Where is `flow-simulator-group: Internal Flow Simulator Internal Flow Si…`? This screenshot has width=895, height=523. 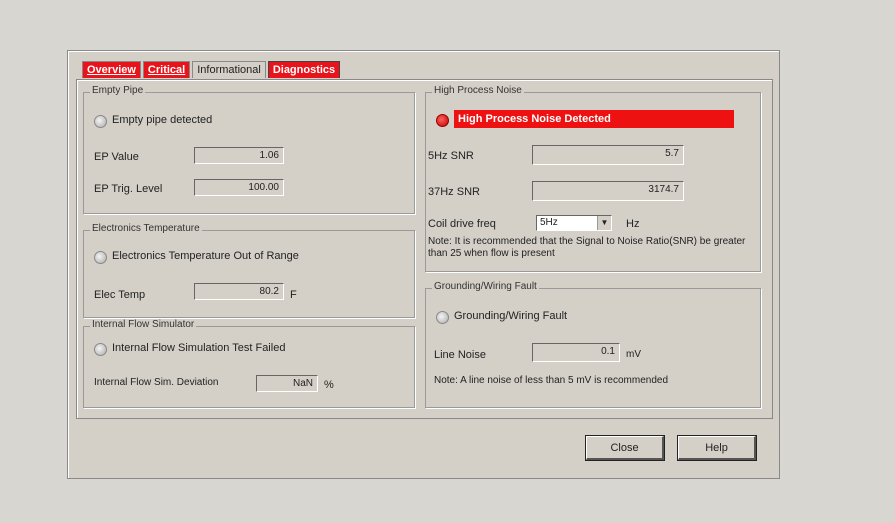 flow-simulator-group: Internal Flow Simulator Internal Flow Si… is located at coordinates (249, 363).